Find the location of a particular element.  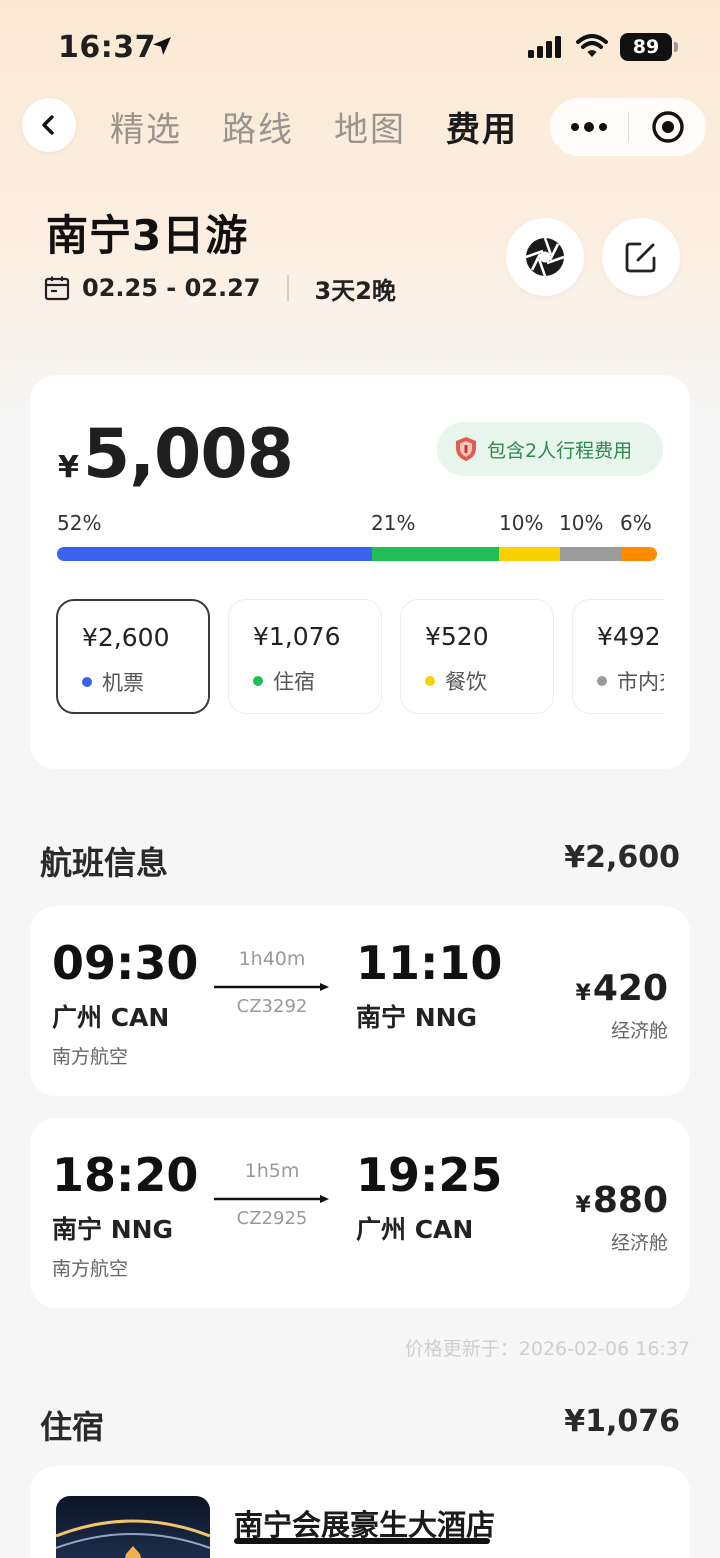

category-chips: ¥2,600 机票 ¥1,076 住宿 ¥520 餐饮 ¥492 市内交 is located at coordinates (360, 657).